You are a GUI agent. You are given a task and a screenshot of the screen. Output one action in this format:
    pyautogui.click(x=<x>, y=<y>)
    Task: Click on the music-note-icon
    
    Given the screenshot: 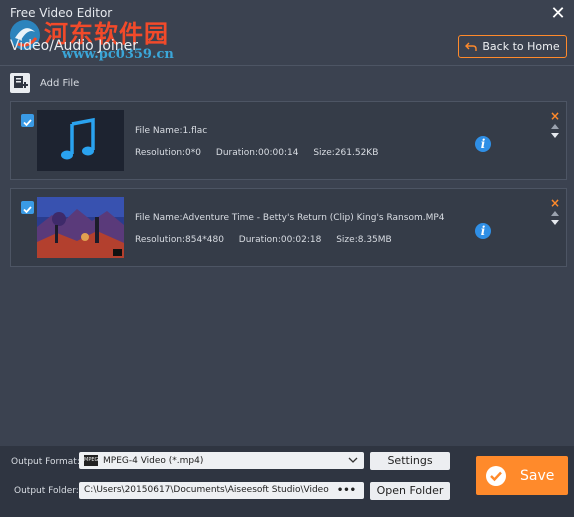 What is the action you would take?
    pyautogui.click(x=80, y=140)
    